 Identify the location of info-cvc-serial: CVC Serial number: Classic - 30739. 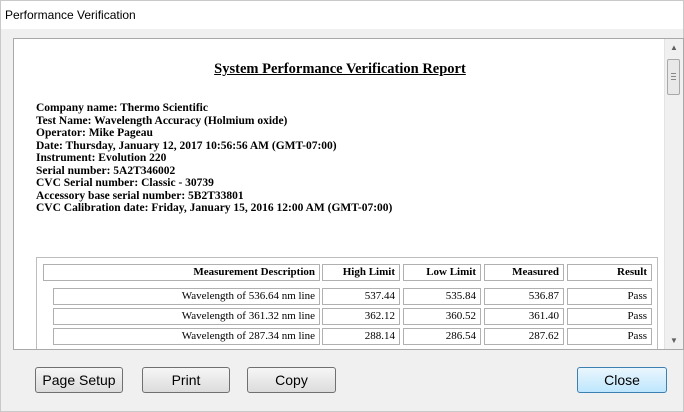
(125, 183).